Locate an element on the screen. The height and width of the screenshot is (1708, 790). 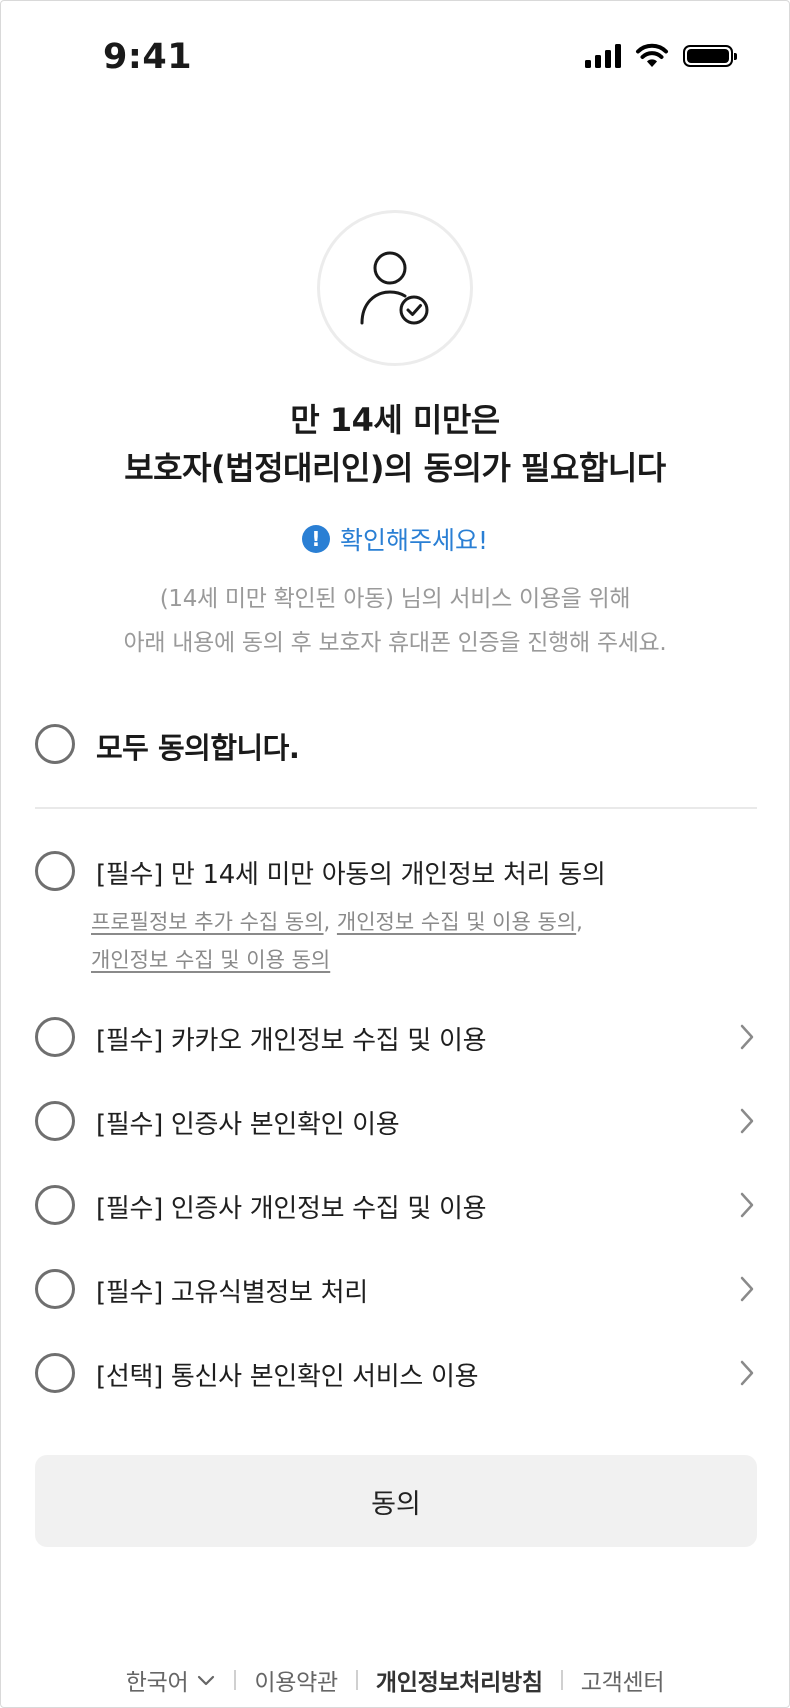
page-title-line1: 만 14세 미만은 is located at coordinates (395, 420).